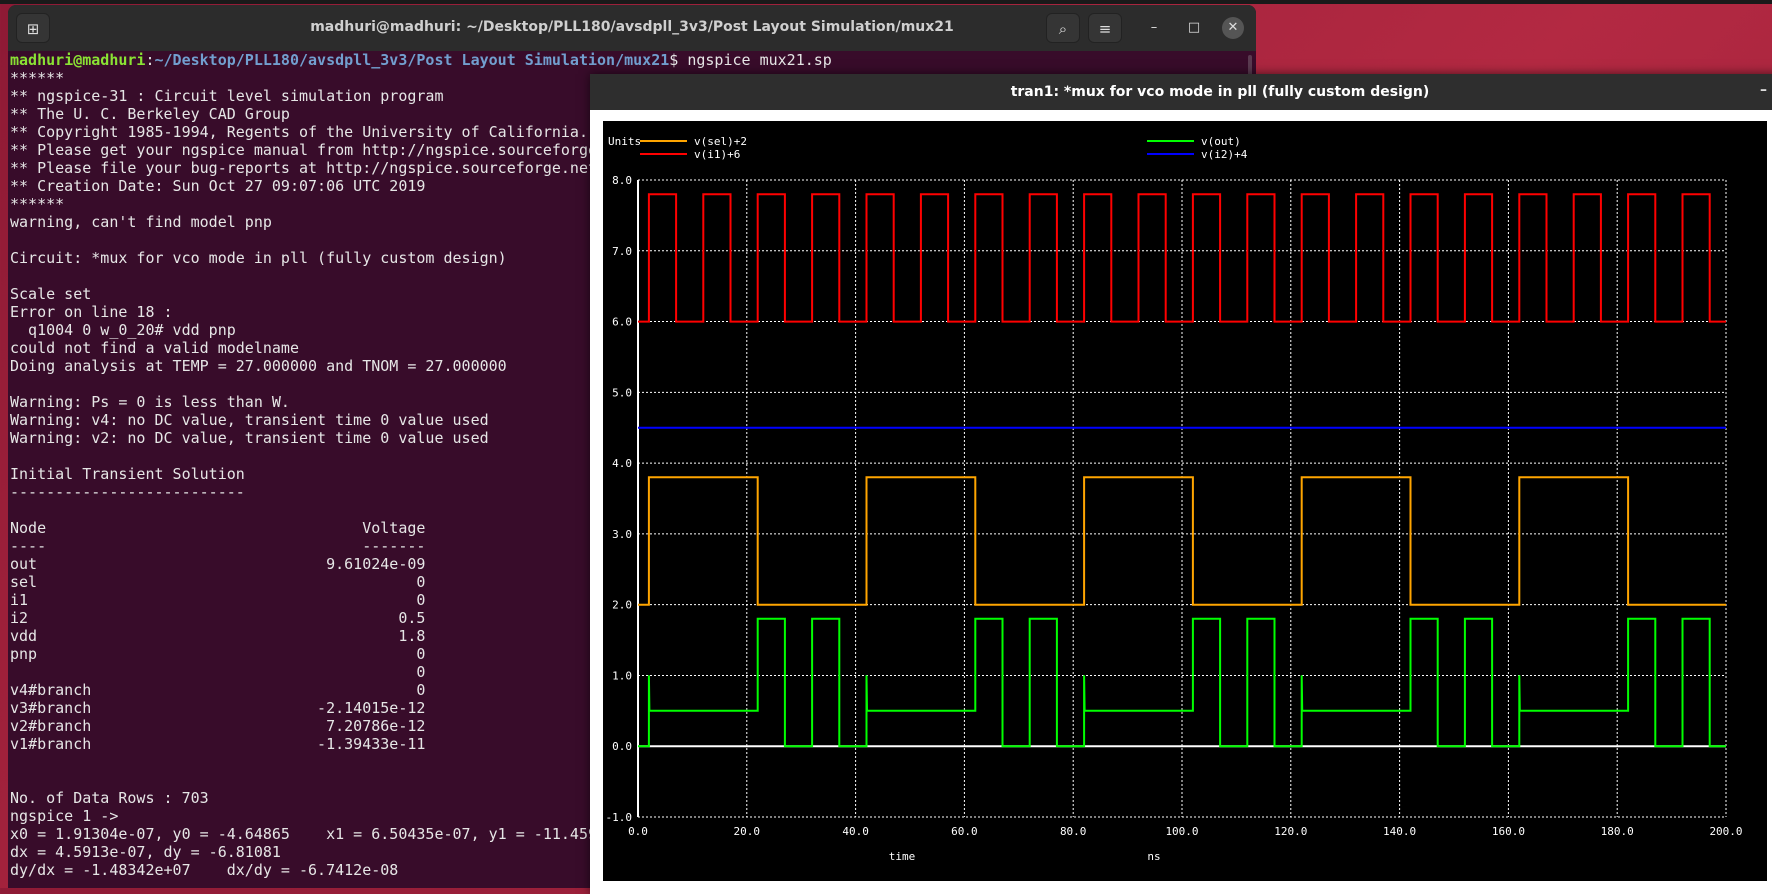 The height and width of the screenshot is (894, 1772). I want to click on y-tick-label: 0.0, so click(622, 746).